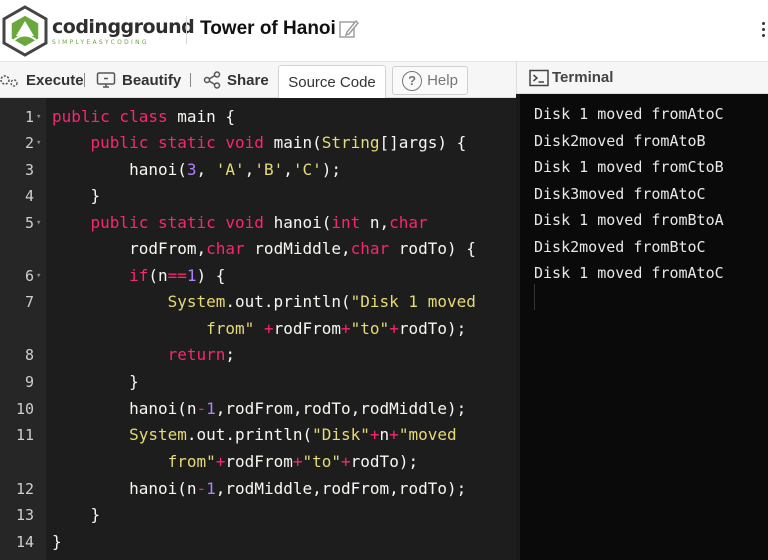  I want to click on line-number: 2, so click(29, 143).